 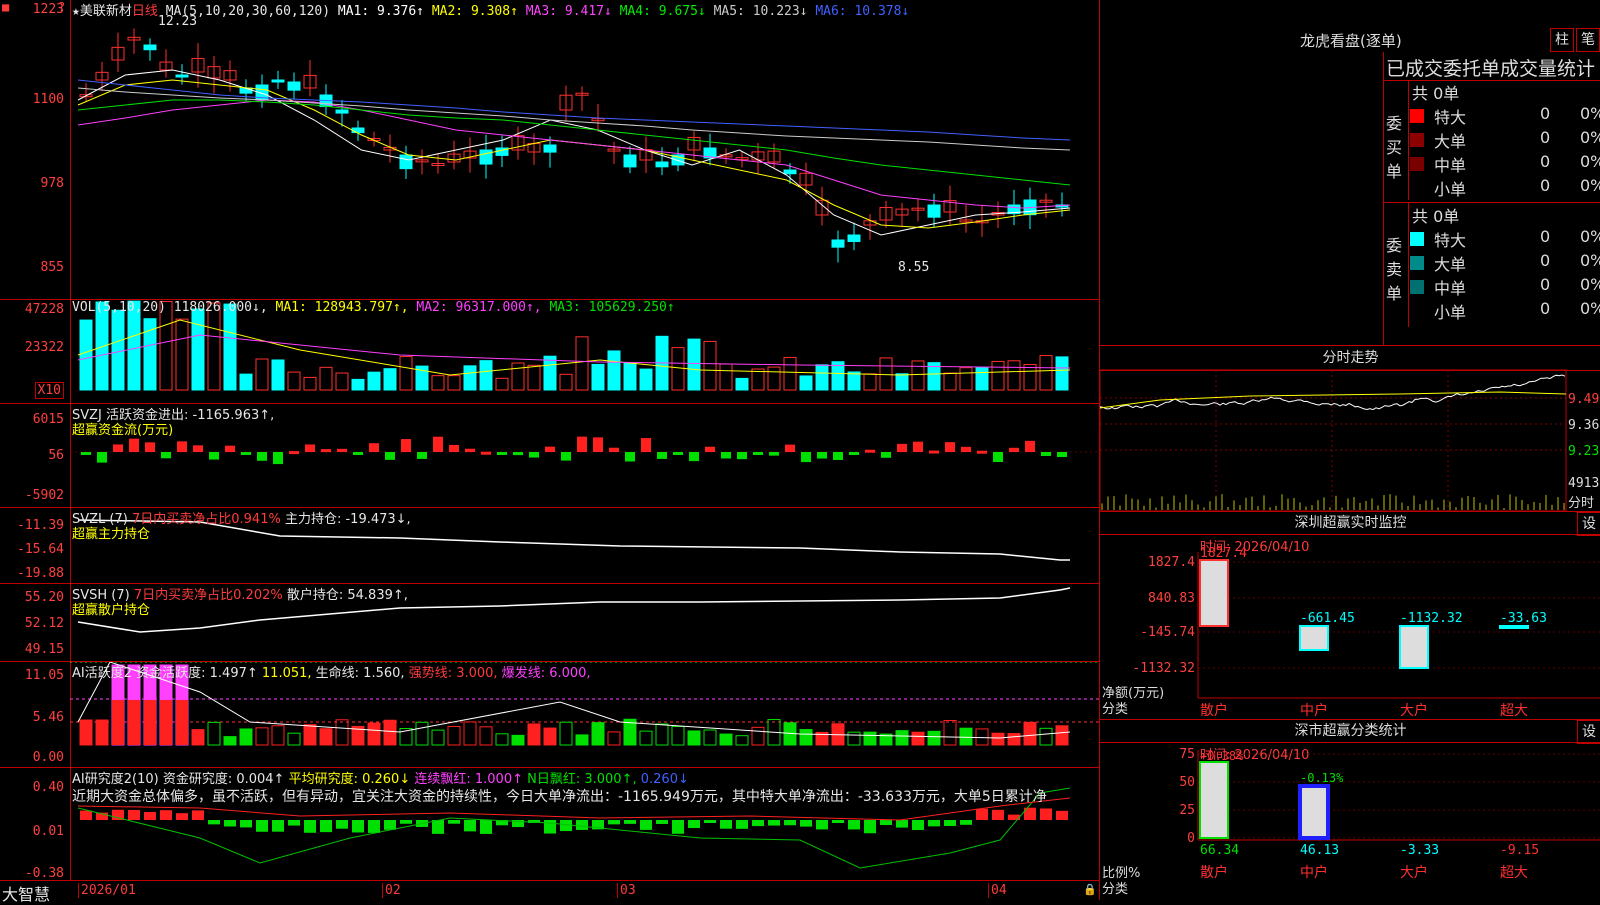 What do you see at coordinates (1562, 40) in the screenshot?
I see `bar-view-button: 柱` at bounding box center [1562, 40].